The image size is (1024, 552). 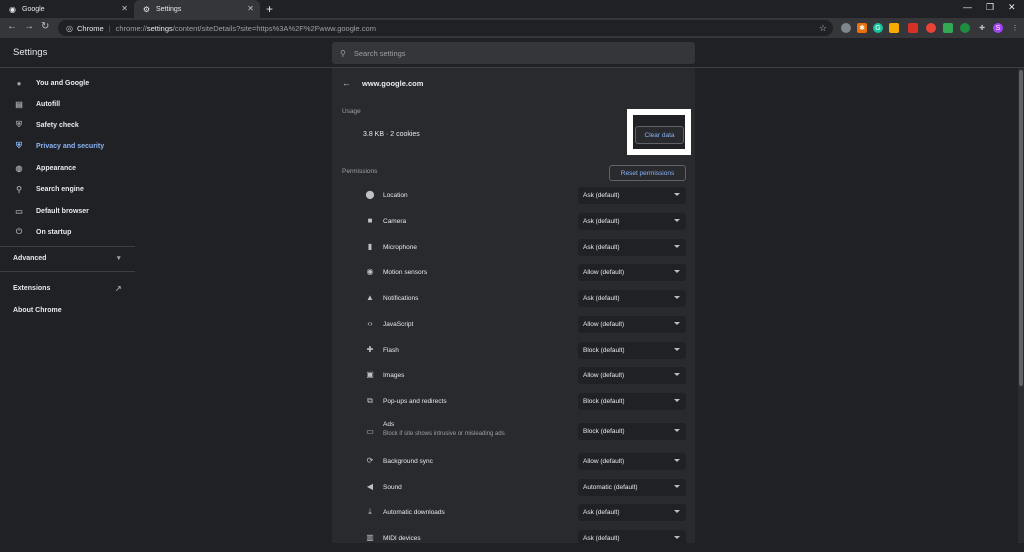 I want to click on sidebar-item-extensions: Extensions ↗, so click(x=67, y=288).